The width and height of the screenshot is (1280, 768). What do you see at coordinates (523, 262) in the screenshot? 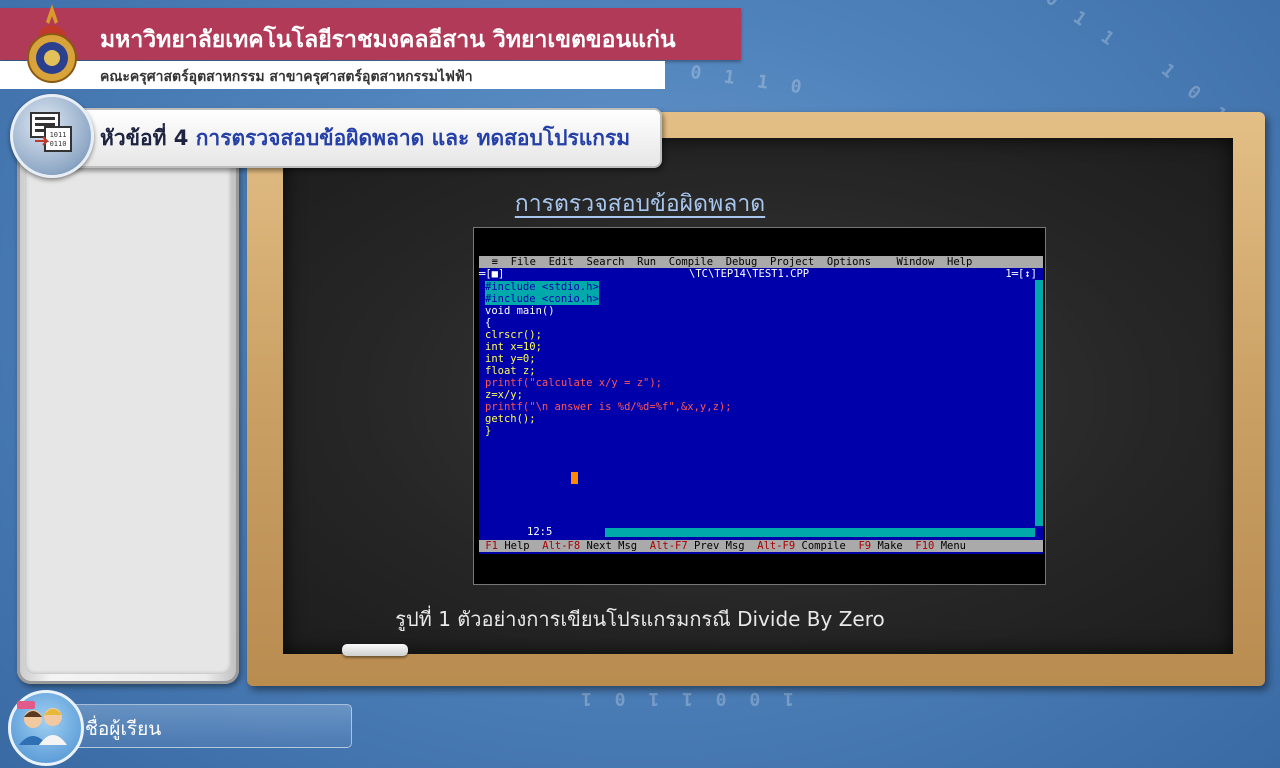
I see `menu-file: File` at bounding box center [523, 262].